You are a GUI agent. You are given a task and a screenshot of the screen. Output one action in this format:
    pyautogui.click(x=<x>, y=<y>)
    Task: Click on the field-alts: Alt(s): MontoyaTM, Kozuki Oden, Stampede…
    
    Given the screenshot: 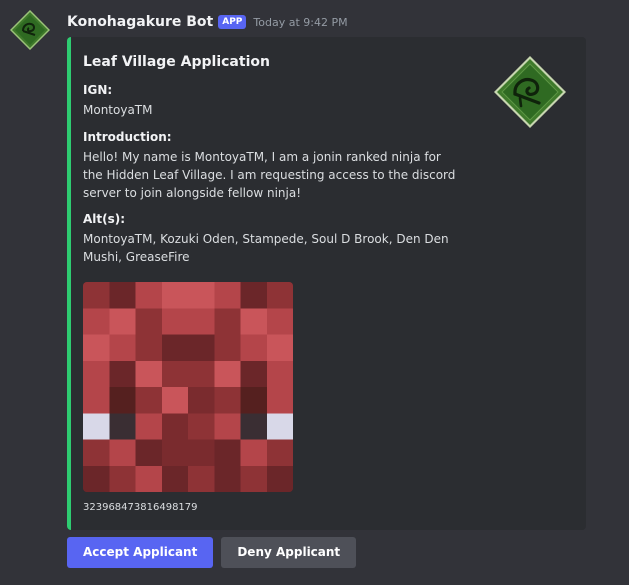 What is the action you would take?
    pyautogui.click(x=273, y=238)
    